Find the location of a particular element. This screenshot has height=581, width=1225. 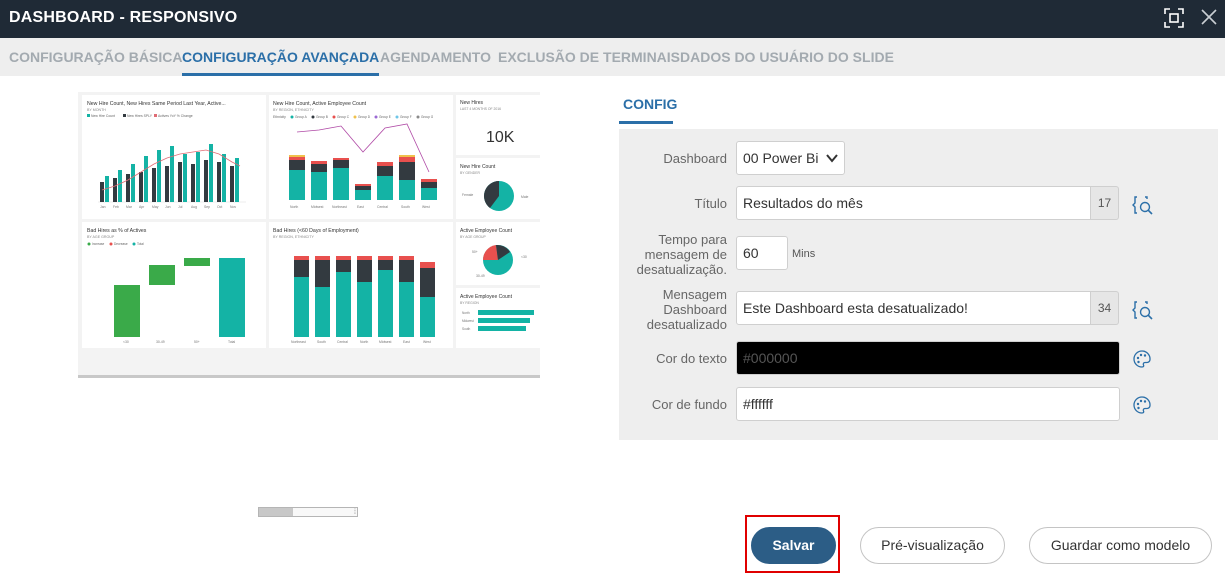

preview-bad60-title: Bad Hires (<60 Days of Employment) is located at coordinates (316, 231).